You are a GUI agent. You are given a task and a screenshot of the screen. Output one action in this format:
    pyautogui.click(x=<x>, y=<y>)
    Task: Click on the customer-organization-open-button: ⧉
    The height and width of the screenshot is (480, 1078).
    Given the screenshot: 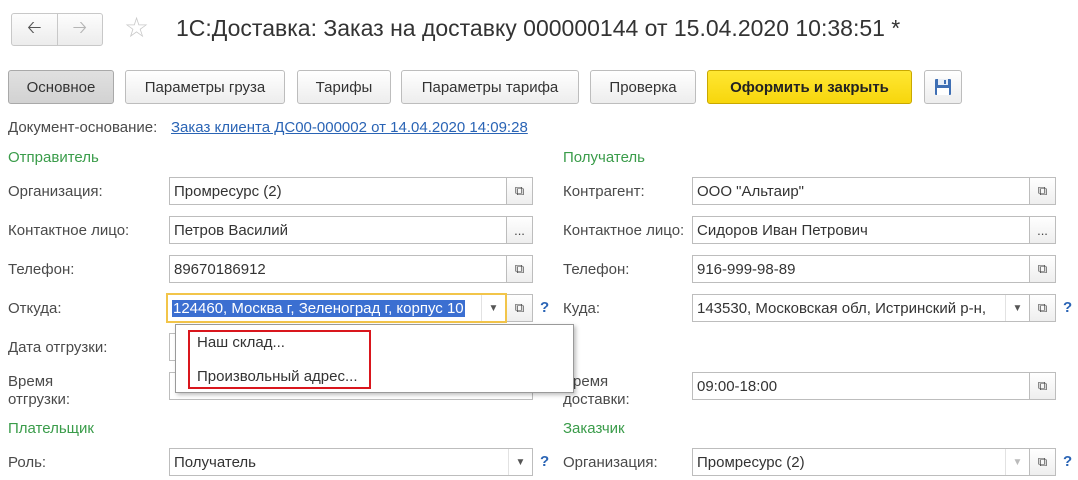 What is the action you would take?
    pyautogui.click(x=1043, y=462)
    